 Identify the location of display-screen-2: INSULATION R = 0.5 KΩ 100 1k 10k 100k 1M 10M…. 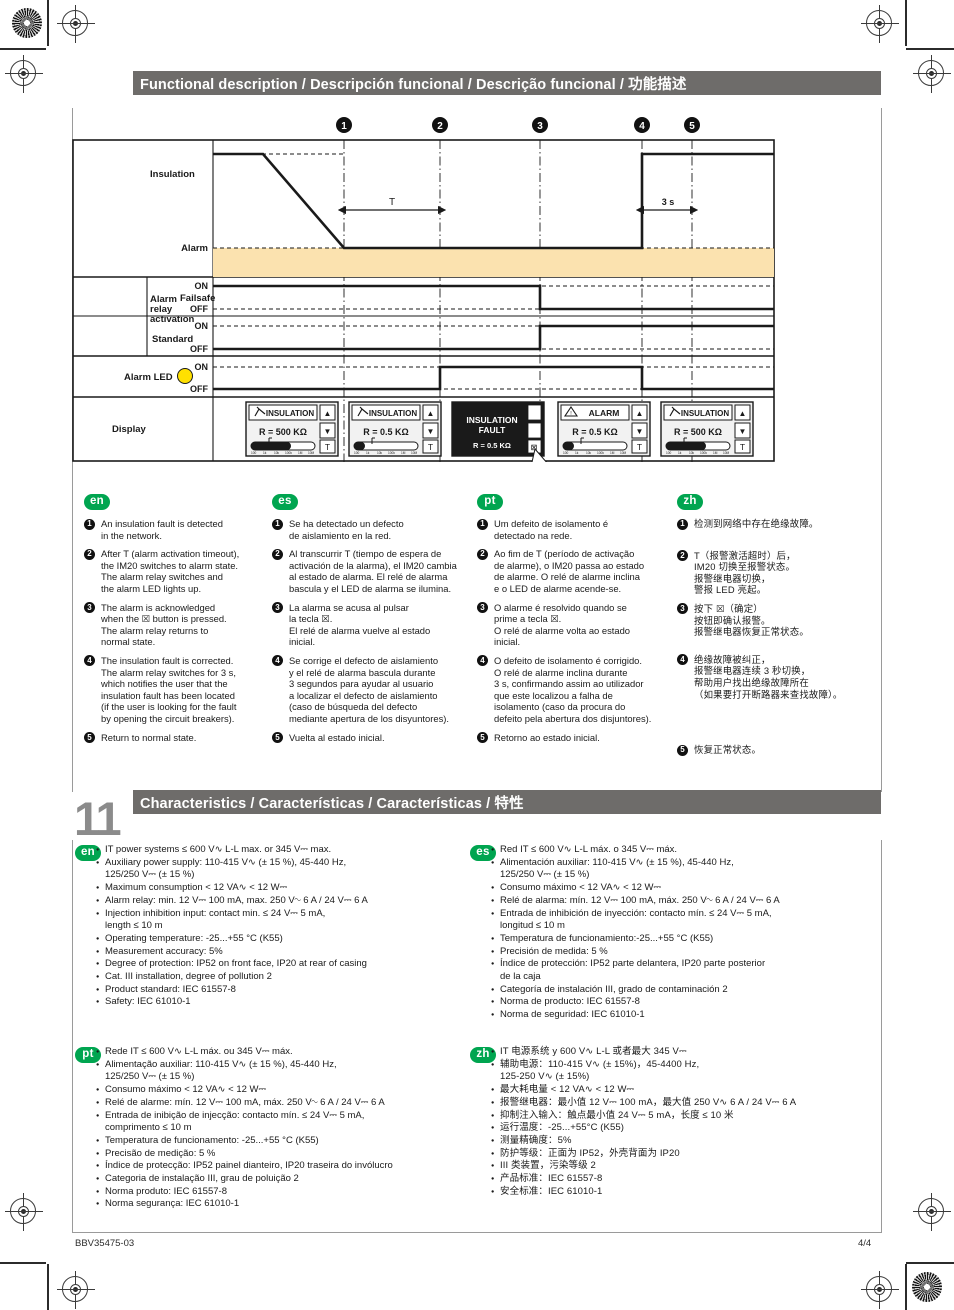
(395, 429).